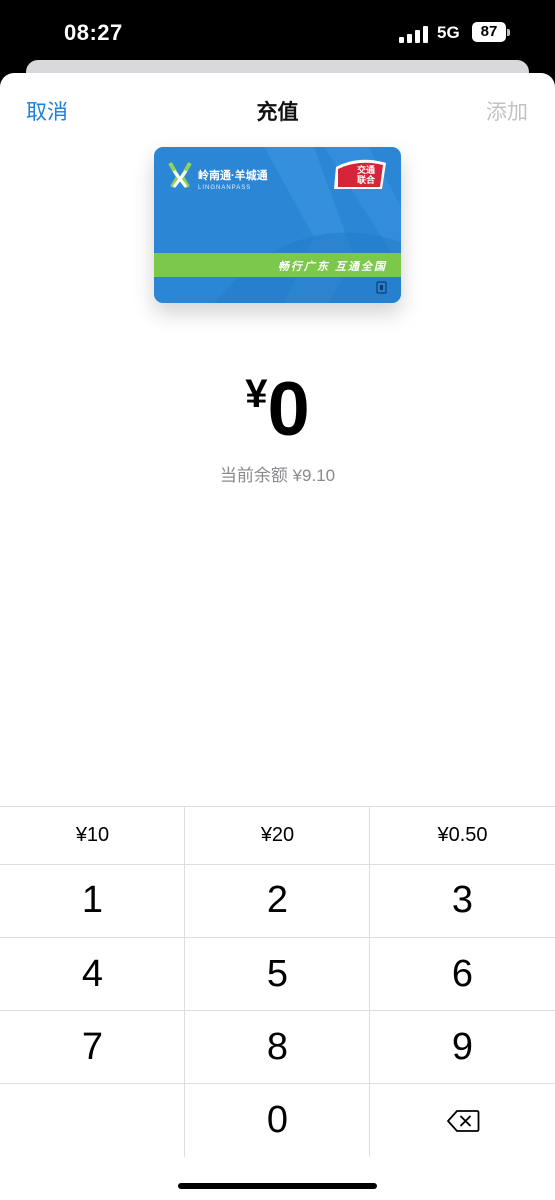 Image resolution: width=555 pixels, height=1200 pixels. What do you see at coordinates (225, 188) in the screenshot?
I see `card-subname: LINGNANPASS` at bounding box center [225, 188].